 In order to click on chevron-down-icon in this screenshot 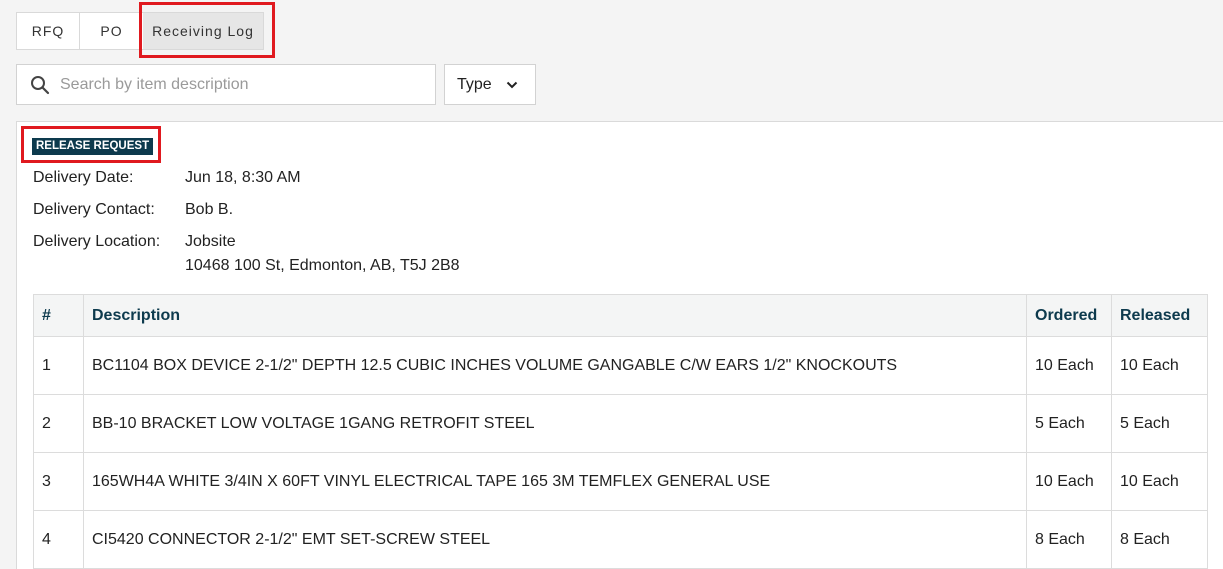, I will do `click(511, 84)`.